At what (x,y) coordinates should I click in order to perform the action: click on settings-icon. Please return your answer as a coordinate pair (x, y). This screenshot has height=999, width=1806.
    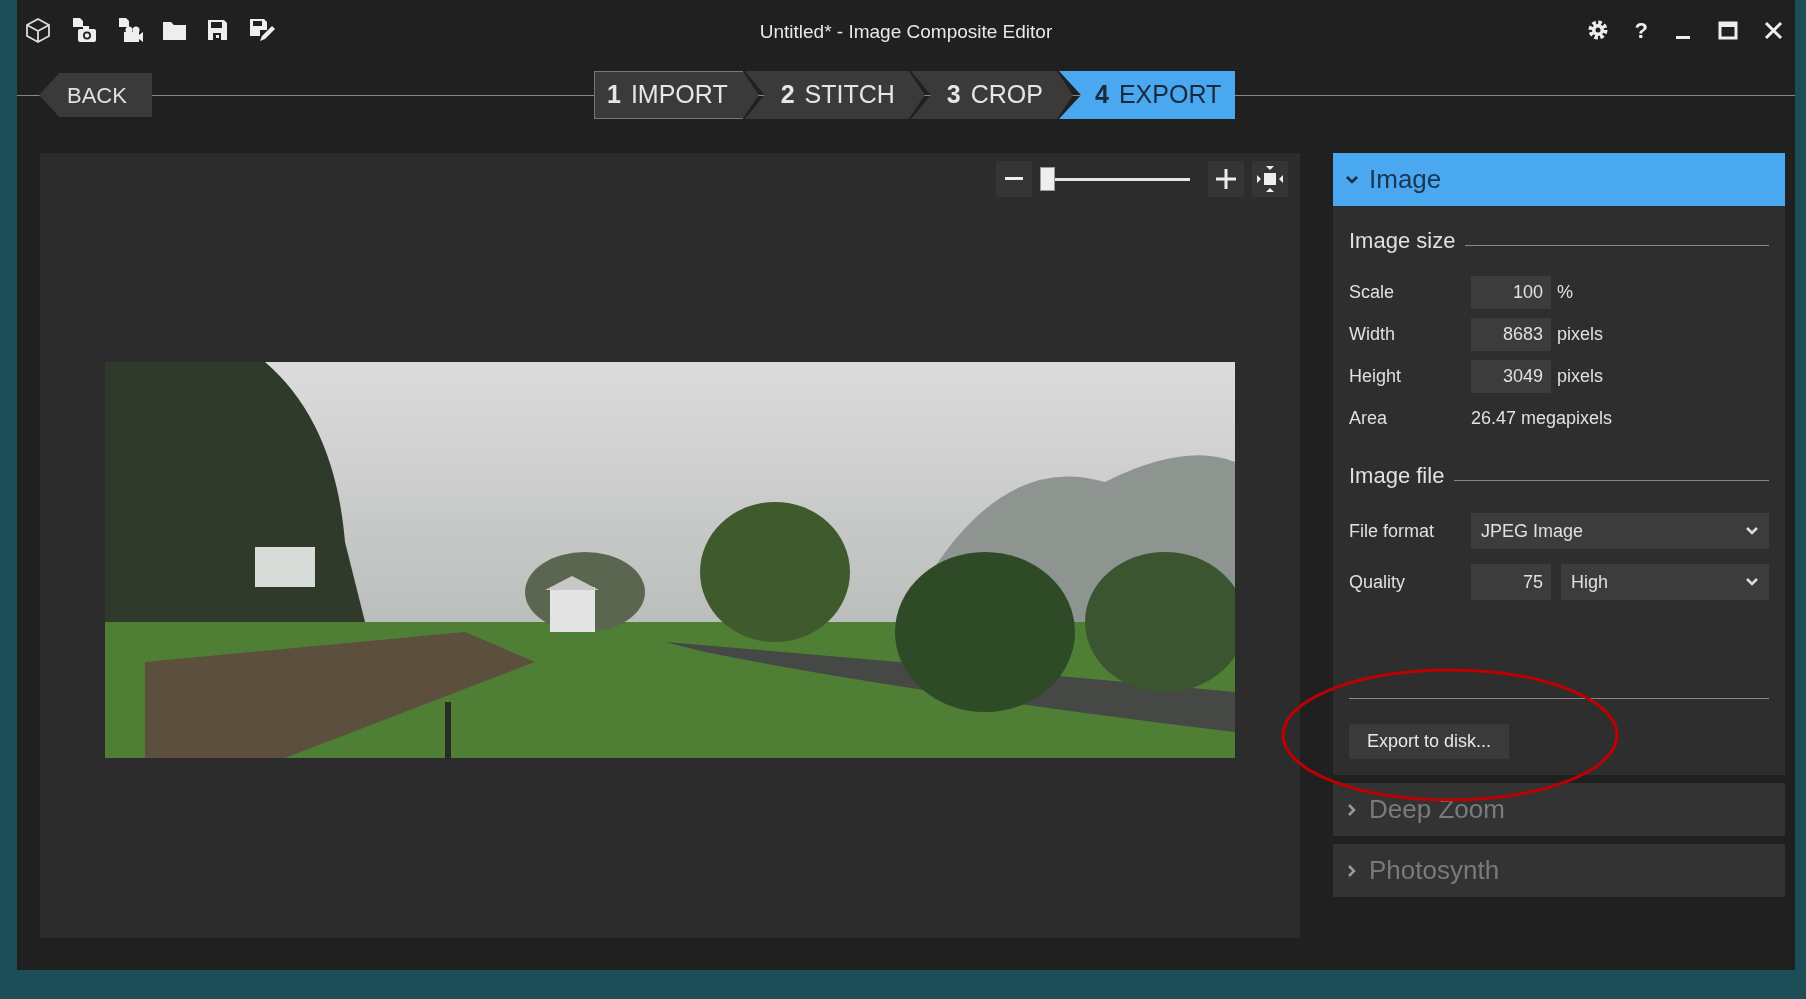
    Looking at the image, I should click on (1597, 30).